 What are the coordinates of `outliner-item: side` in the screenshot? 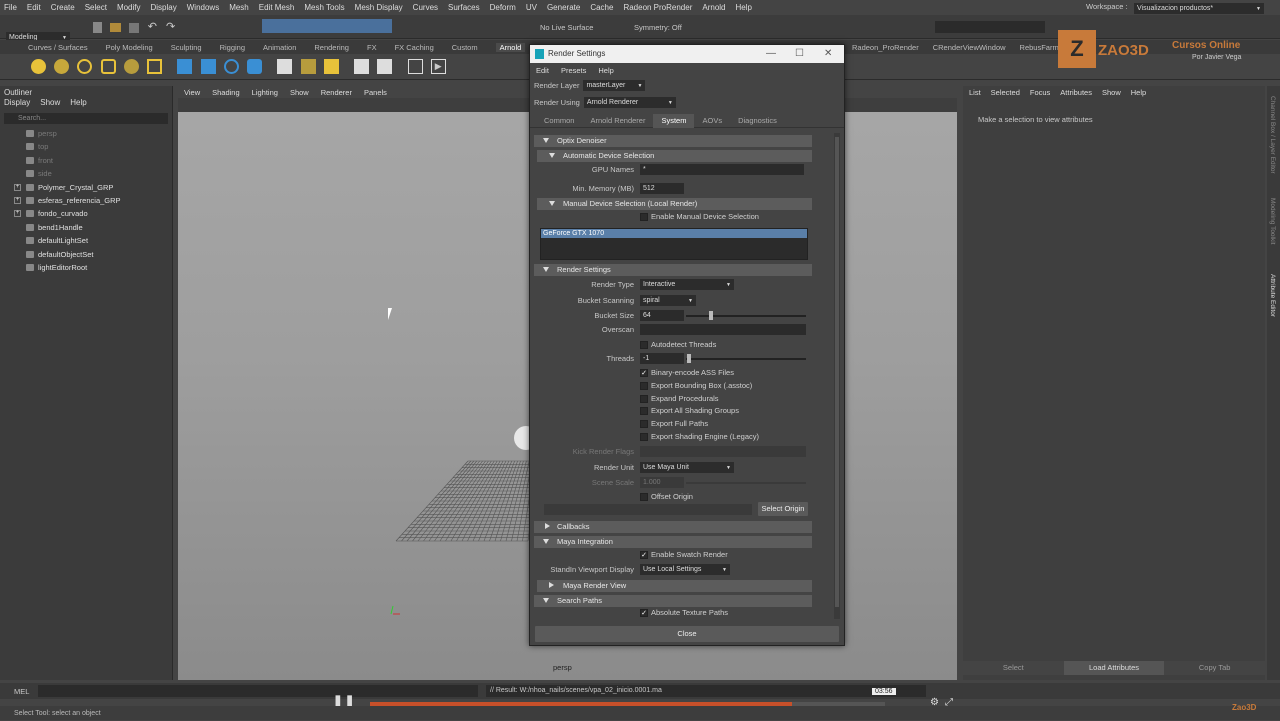 It's located at (86, 173).